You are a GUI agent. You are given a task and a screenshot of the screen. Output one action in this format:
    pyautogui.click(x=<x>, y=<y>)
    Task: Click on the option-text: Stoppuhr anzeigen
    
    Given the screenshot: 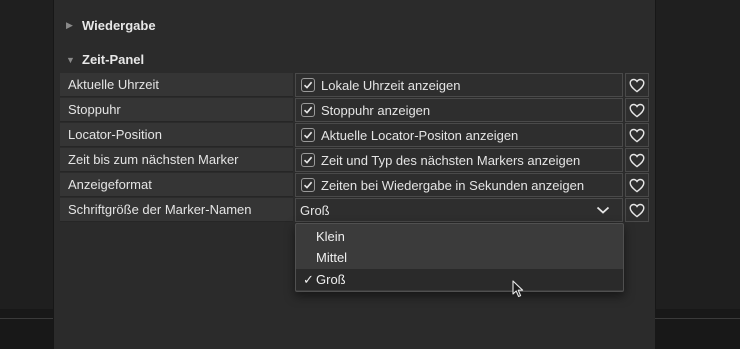 What is the action you would take?
    pyautogui.click(x=376, y=110)
    